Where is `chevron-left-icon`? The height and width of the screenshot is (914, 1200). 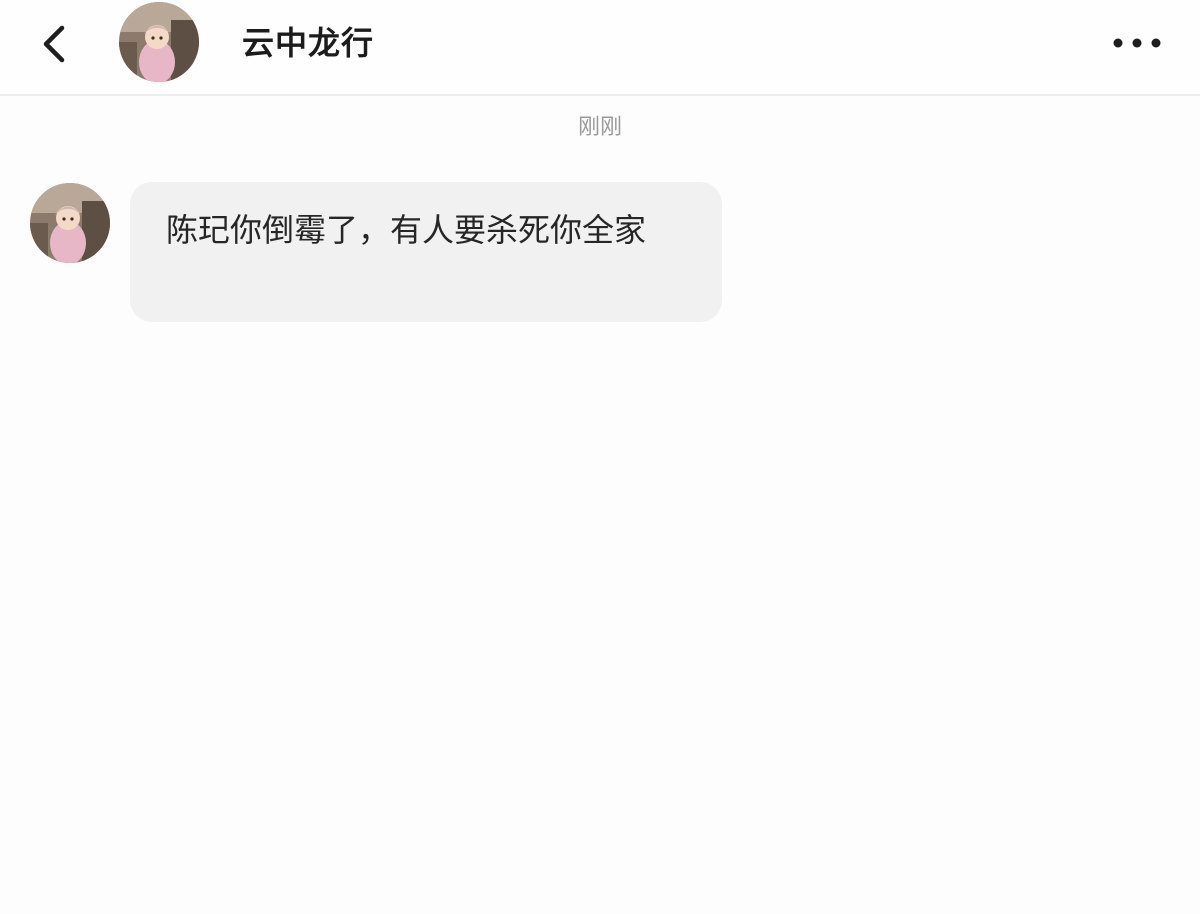
chevron-left-icon is located at coordinates (54, 44).